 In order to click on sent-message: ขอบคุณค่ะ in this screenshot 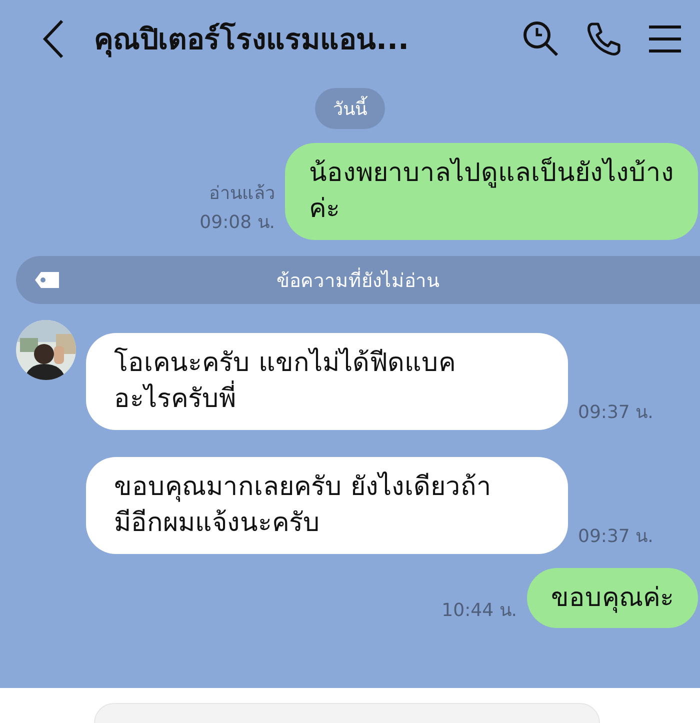, I will do `click(612, 598)`.